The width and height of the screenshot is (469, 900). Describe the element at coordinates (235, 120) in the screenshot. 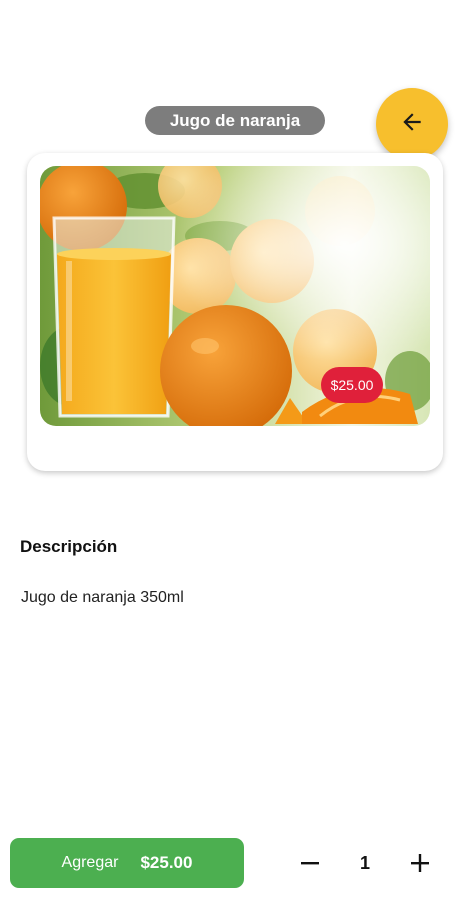

I see `product-title: Jugo de naranja` at that location.